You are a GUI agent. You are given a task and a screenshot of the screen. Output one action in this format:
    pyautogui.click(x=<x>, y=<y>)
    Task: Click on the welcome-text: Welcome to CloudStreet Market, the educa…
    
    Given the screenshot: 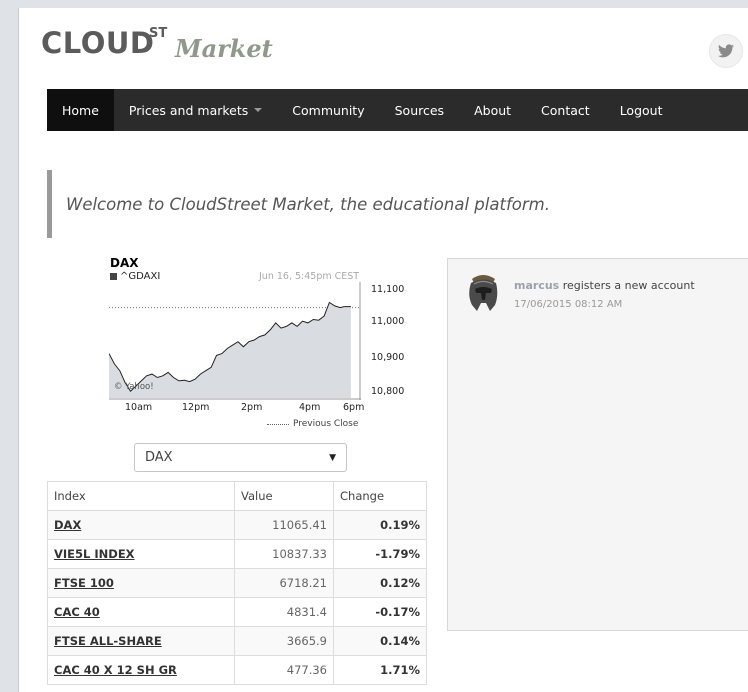 What is the action you would take?
    pyautogui.click(x=308, y=204)
    